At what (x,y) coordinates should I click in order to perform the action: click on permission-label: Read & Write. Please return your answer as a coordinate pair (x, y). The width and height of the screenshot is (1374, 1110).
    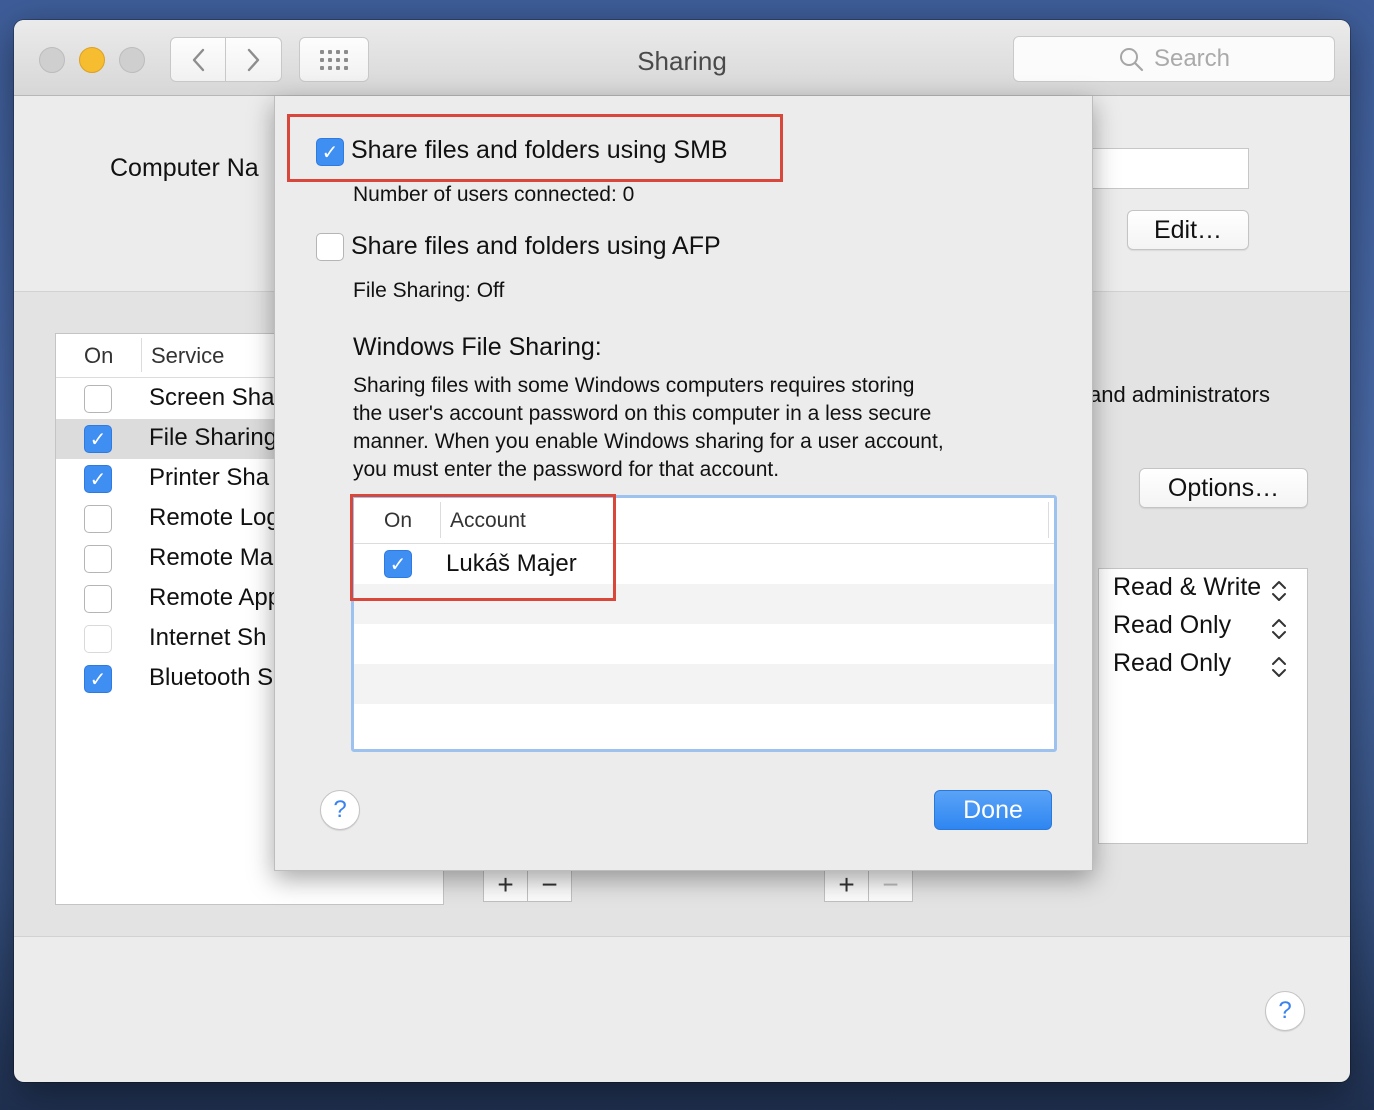
    Looking at the image, I should click on (1187, 587).